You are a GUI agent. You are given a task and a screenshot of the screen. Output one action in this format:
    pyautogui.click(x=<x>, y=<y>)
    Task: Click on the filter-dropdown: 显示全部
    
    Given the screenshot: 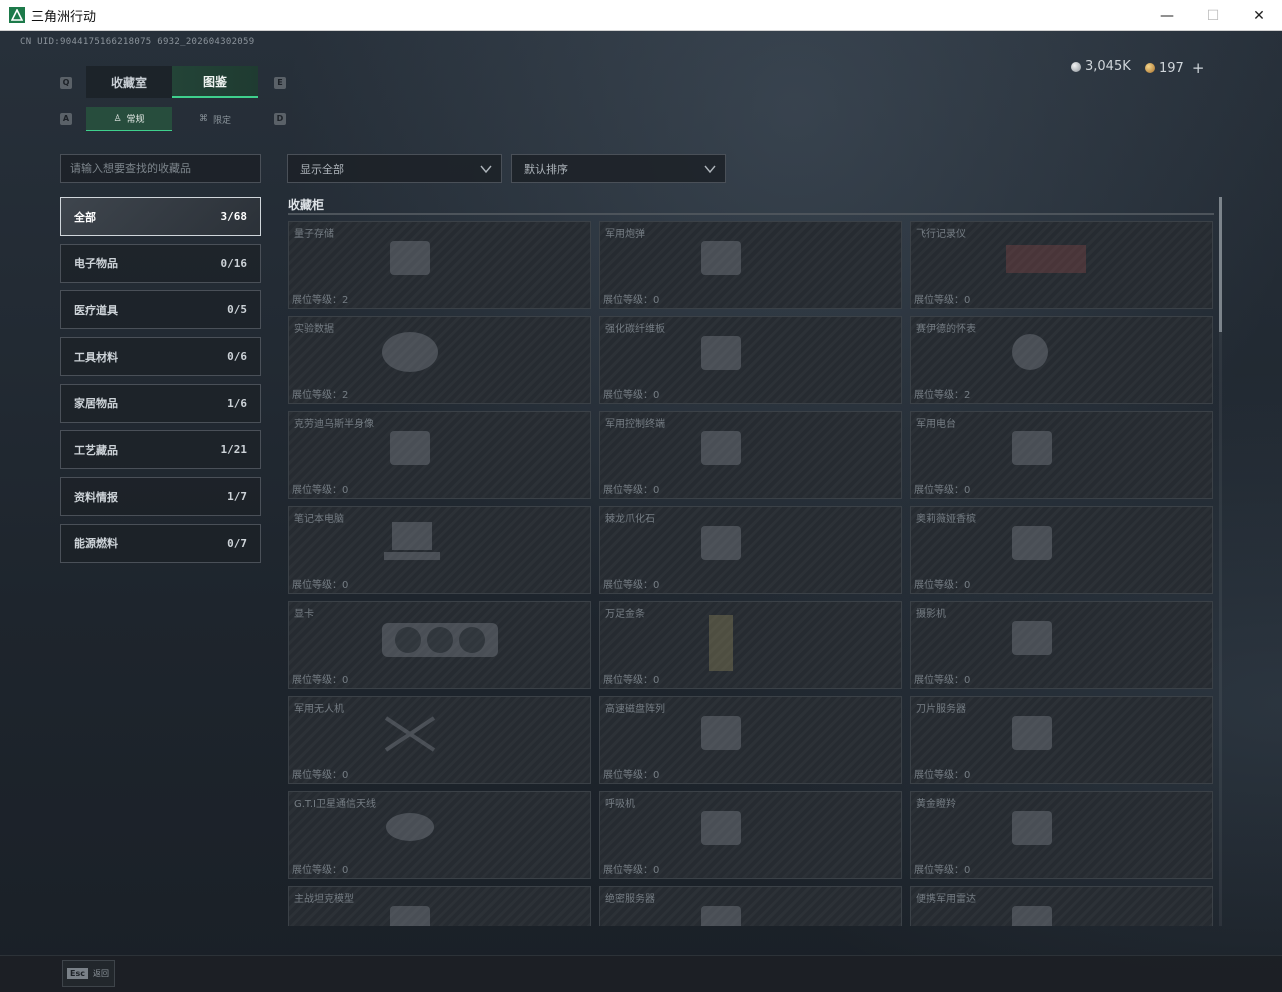 What is the action you would take?
    pyautogui.click(x=394, y=168)
    